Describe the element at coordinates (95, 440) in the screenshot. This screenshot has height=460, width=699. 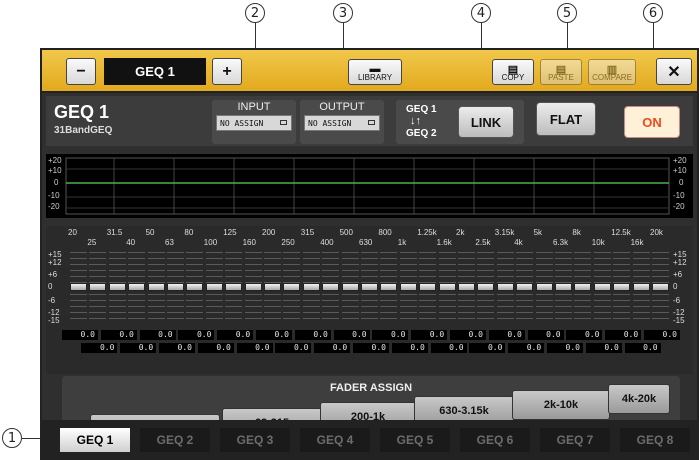
I see `tab-geq-1: GEQ 1` at that location.